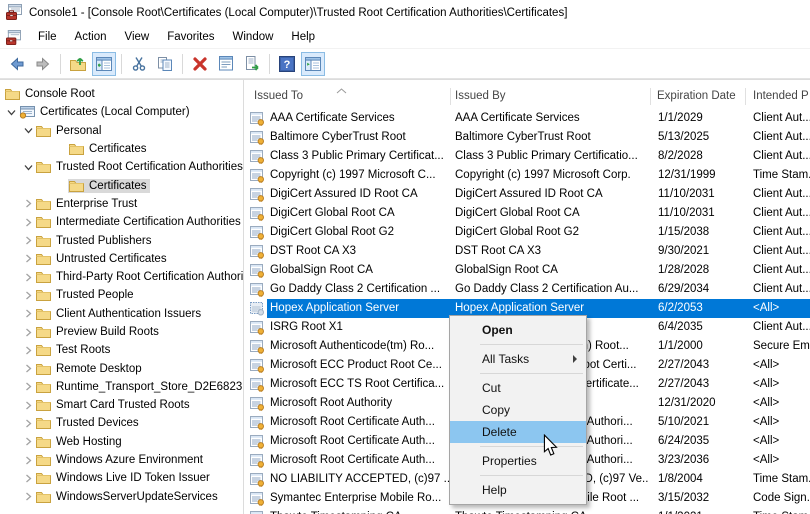 This screenshot has width=810, height=514. What do you see at coordinates (137, 37) in the screenshot?
I see `menu-view: View` at bounding box center [137, 37].